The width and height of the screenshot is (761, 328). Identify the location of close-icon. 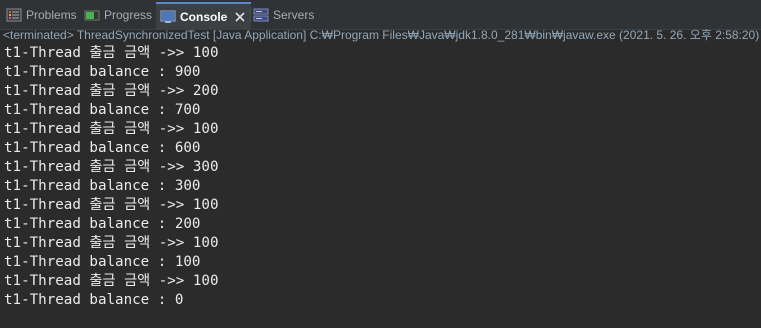
(240, 17).